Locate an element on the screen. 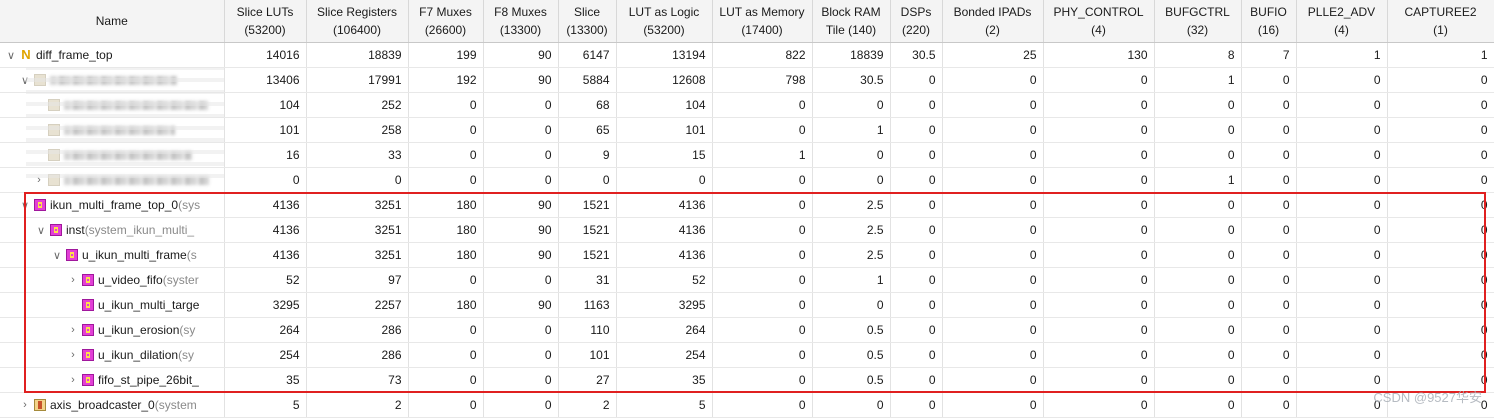  hierarchy-name-cell: › u_ikun_dilation (sy is located at coordinates (112, 355).